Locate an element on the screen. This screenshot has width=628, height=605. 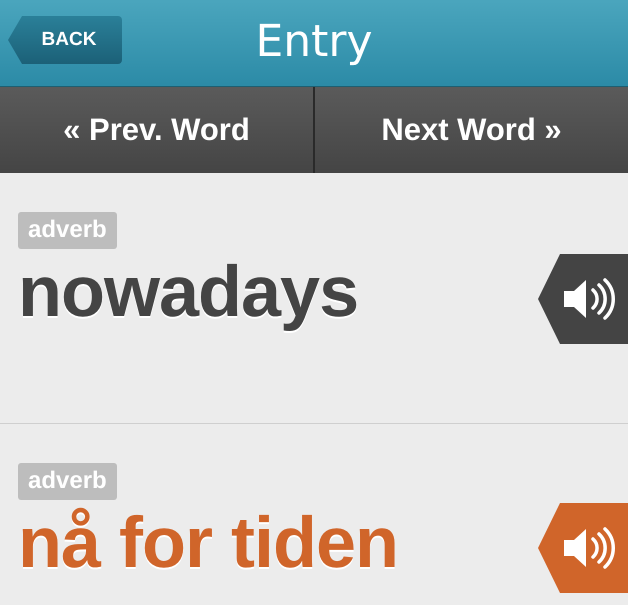
nav-button: Next Word » is located at coordinates (471, 130).